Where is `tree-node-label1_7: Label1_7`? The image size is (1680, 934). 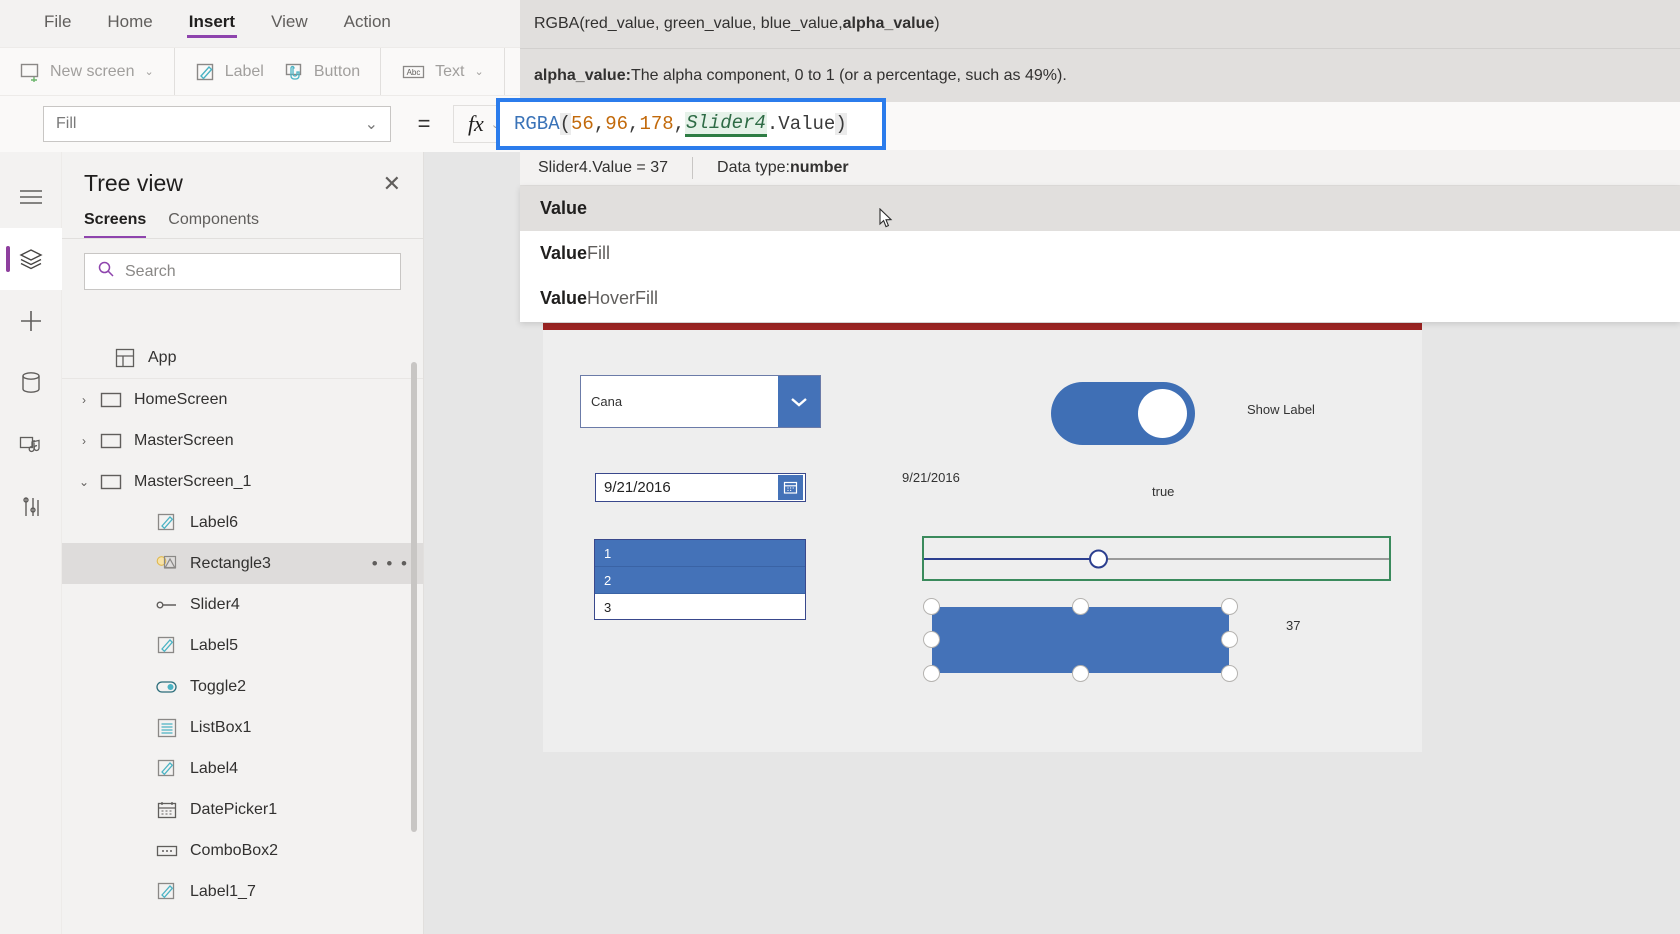
tree-node-label1_7: Label1_7 is located at coordinates (242, 891).